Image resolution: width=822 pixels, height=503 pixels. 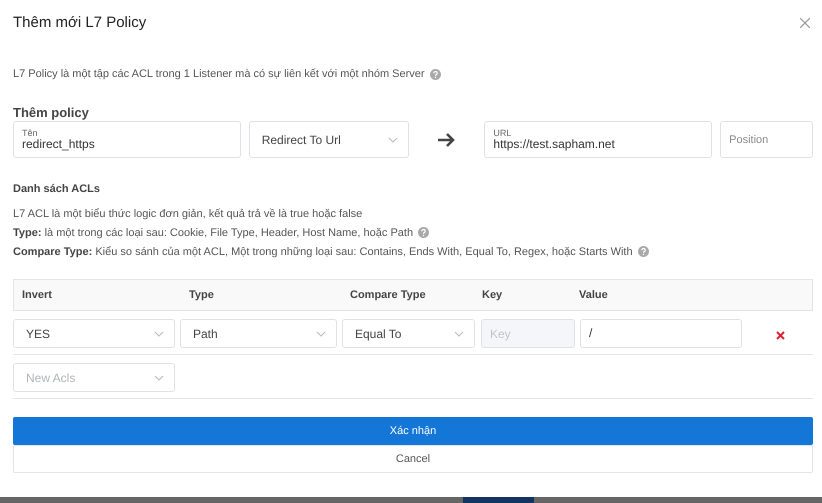 What do you see at coordinates (213, 232) in the screenshot?
I see `help-text: Type: là một trong các loại sau: Cookie, File Type, Header, Host Name, hoặc Path` at bounding box center [213, 232].